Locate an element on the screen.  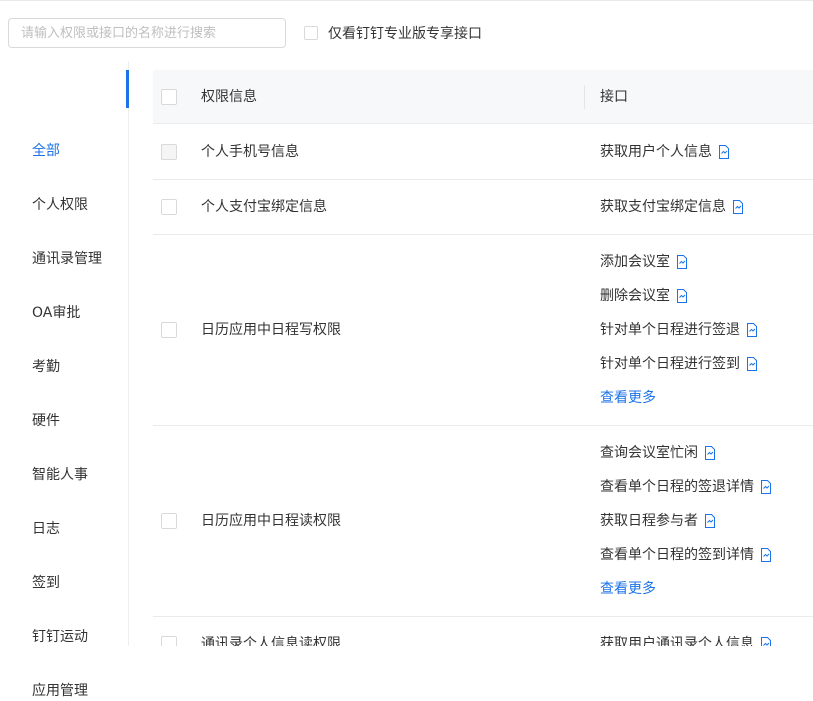
api-name: 获取用户通讯录个人信息 is located at coordinates (677, 641).